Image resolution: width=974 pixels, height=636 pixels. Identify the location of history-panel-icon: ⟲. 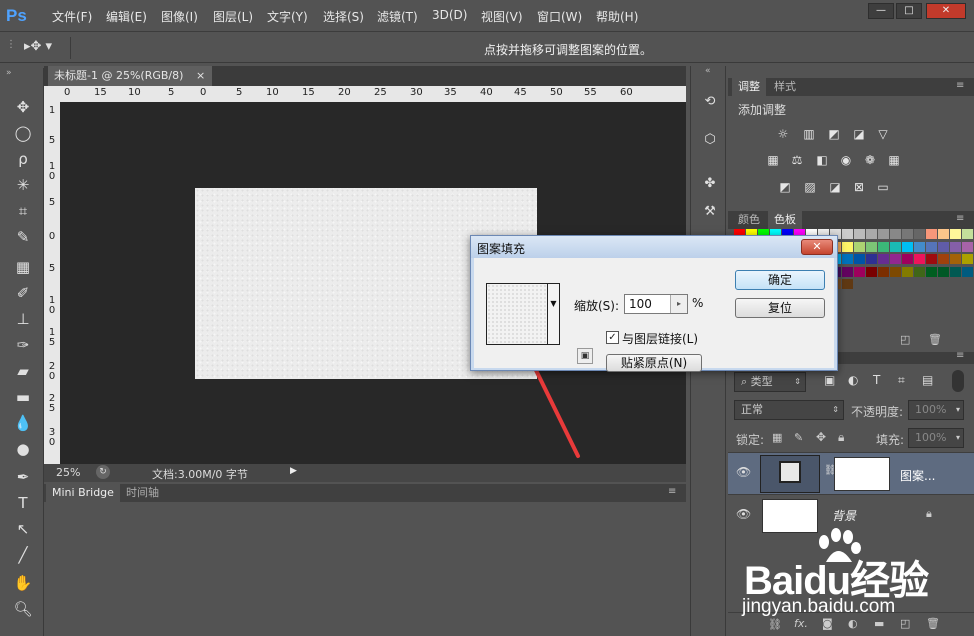
(710, 102).